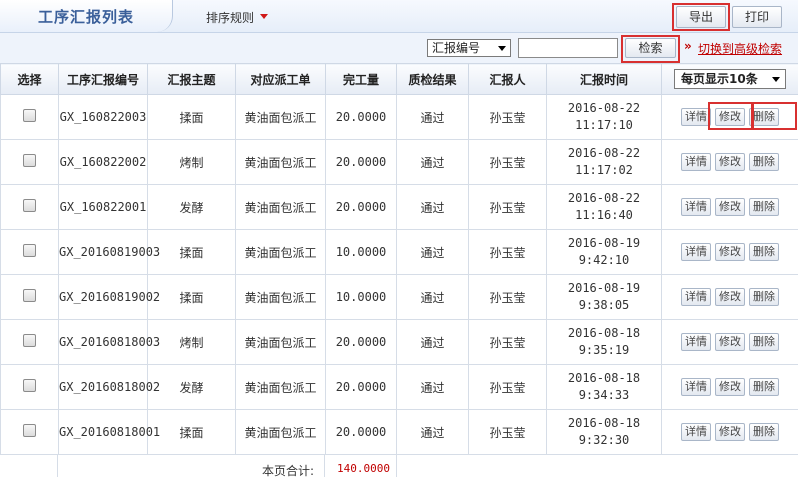  Describe the element at coordinates (604, 162) in the screenshot. I see `report-time: 2016-08-22 11:17:02` at that location.